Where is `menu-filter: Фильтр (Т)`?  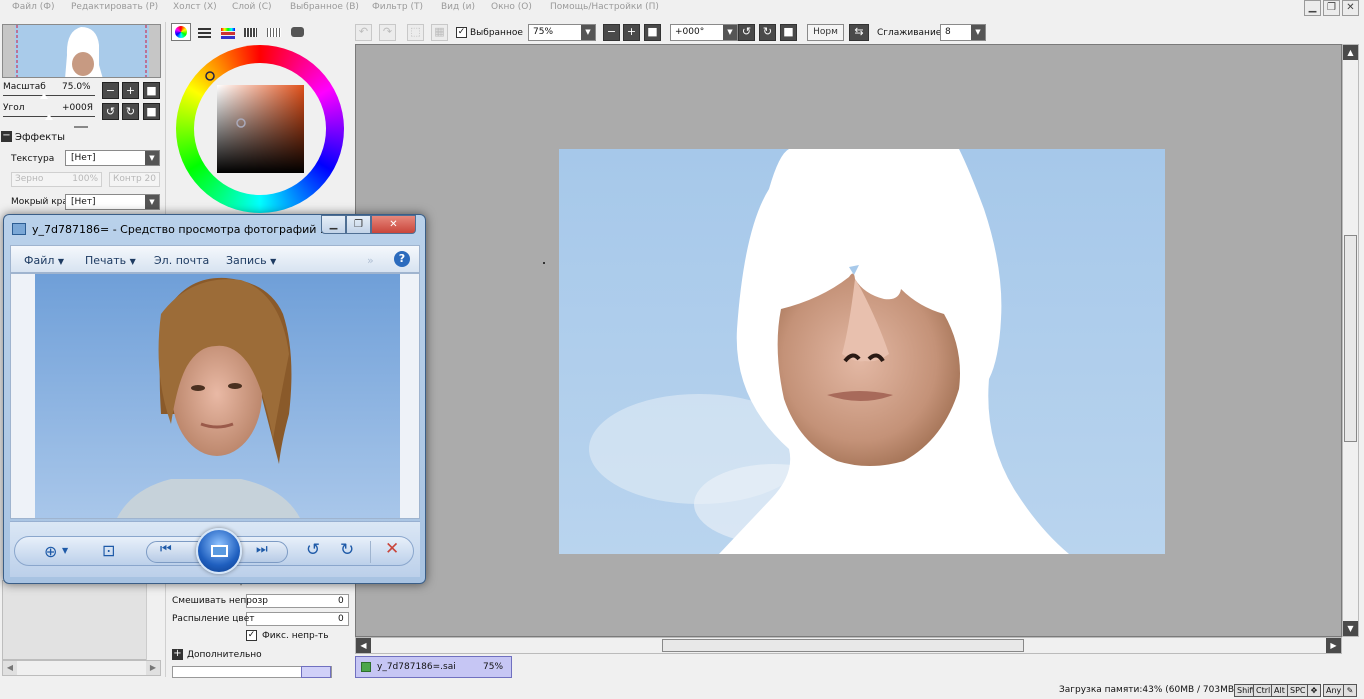 menu-filter: Фильтр (Т) is located at coordinates (397, 7).